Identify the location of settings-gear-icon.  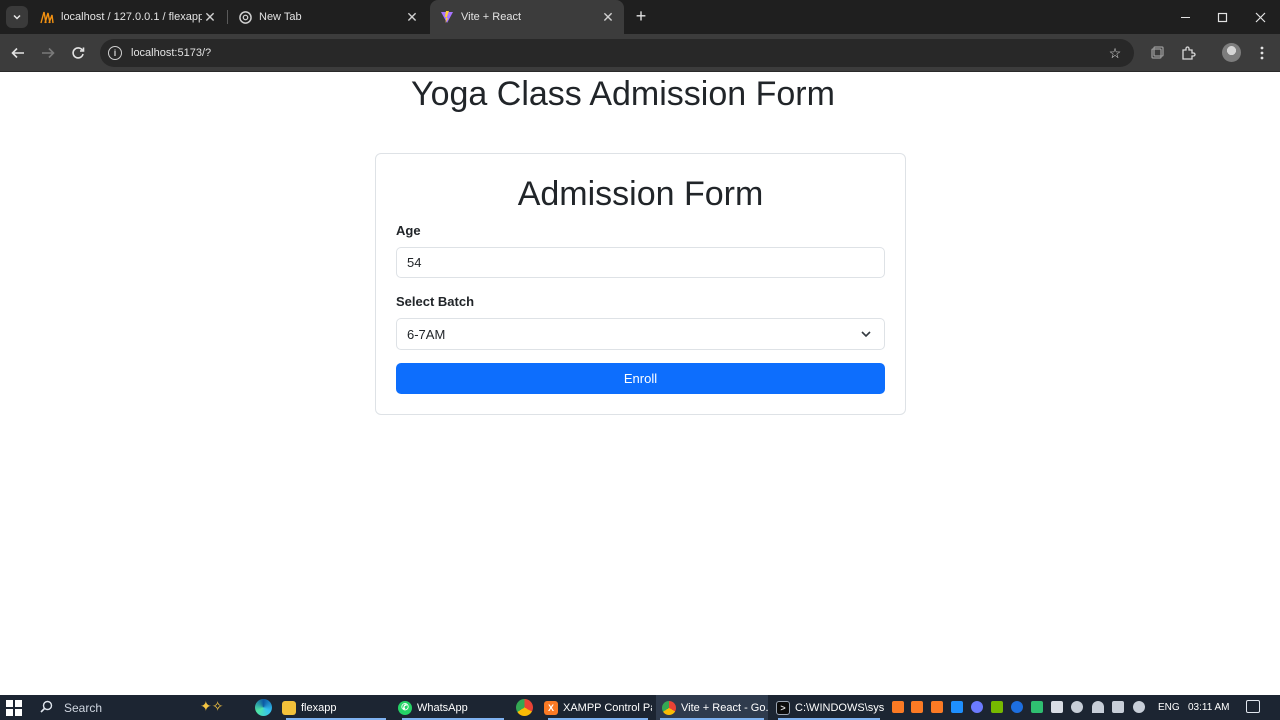
(977, 707).